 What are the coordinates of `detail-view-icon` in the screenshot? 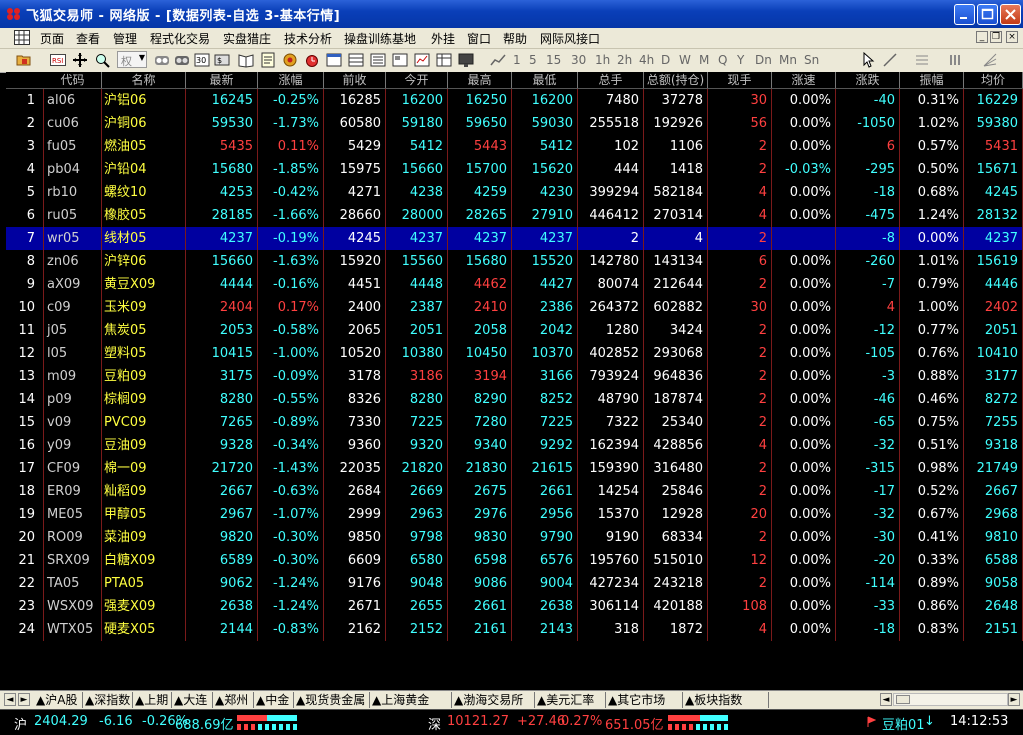 It's located at (400, 60).